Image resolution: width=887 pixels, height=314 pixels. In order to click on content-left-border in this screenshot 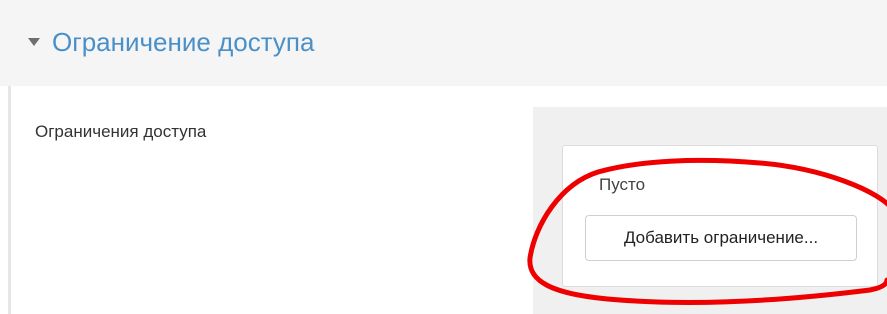, I will do `click(9, 200)`.